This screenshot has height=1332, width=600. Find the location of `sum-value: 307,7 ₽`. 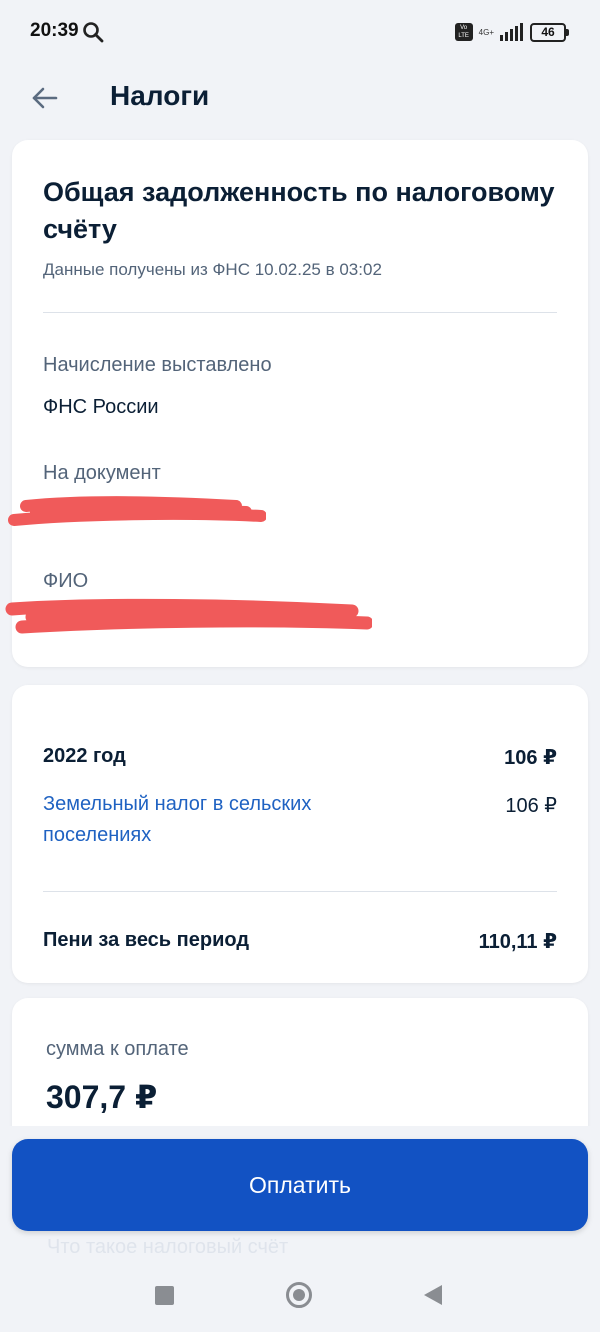

sum-value: 307,7 ₽ is located at coordinates (102, 1097).